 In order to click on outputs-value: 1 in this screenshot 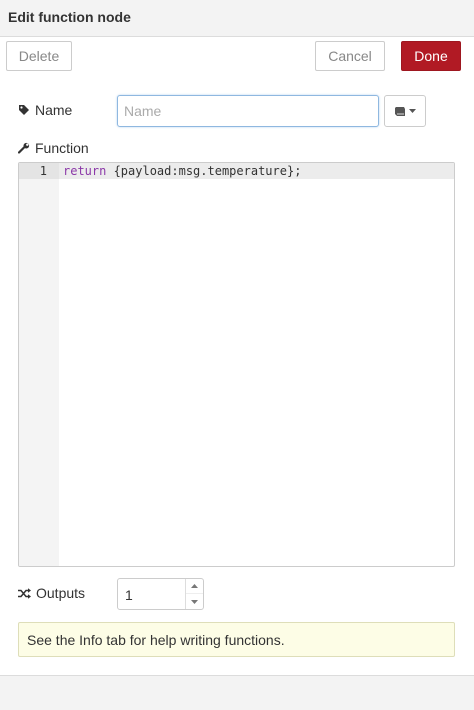, I will do `click(129, 595)`.